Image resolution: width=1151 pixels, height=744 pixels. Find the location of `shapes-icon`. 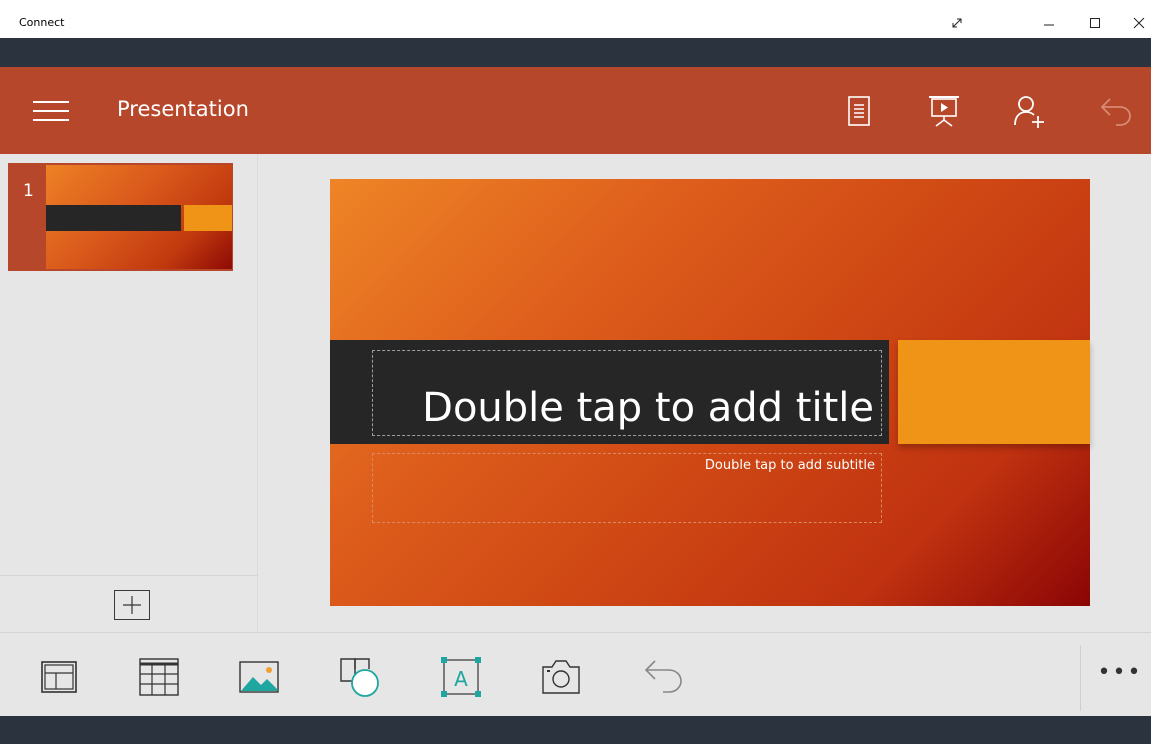

shapes-icon is located at coordinates (359, 677).